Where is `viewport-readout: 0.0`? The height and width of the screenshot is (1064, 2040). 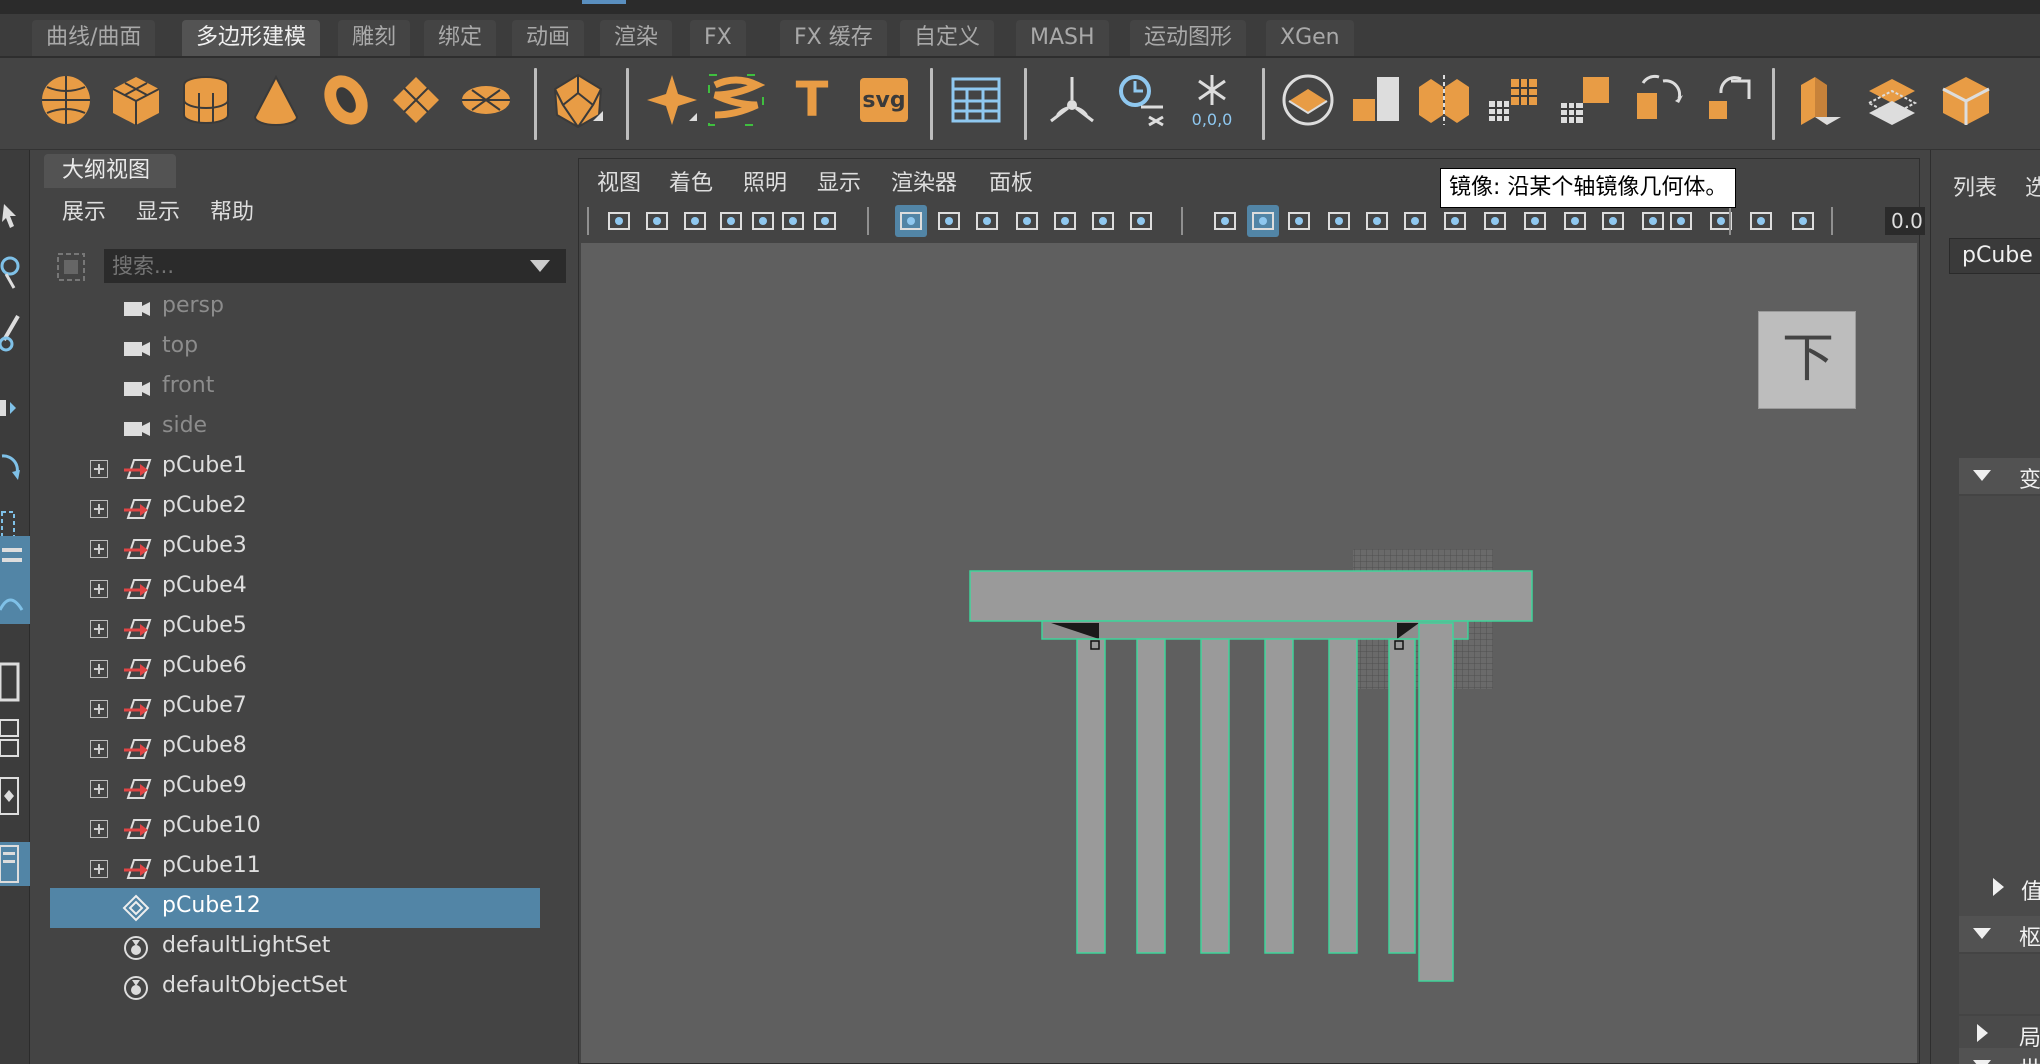
viewport-readout: 0.0 is located at coordinates (1905, 221).